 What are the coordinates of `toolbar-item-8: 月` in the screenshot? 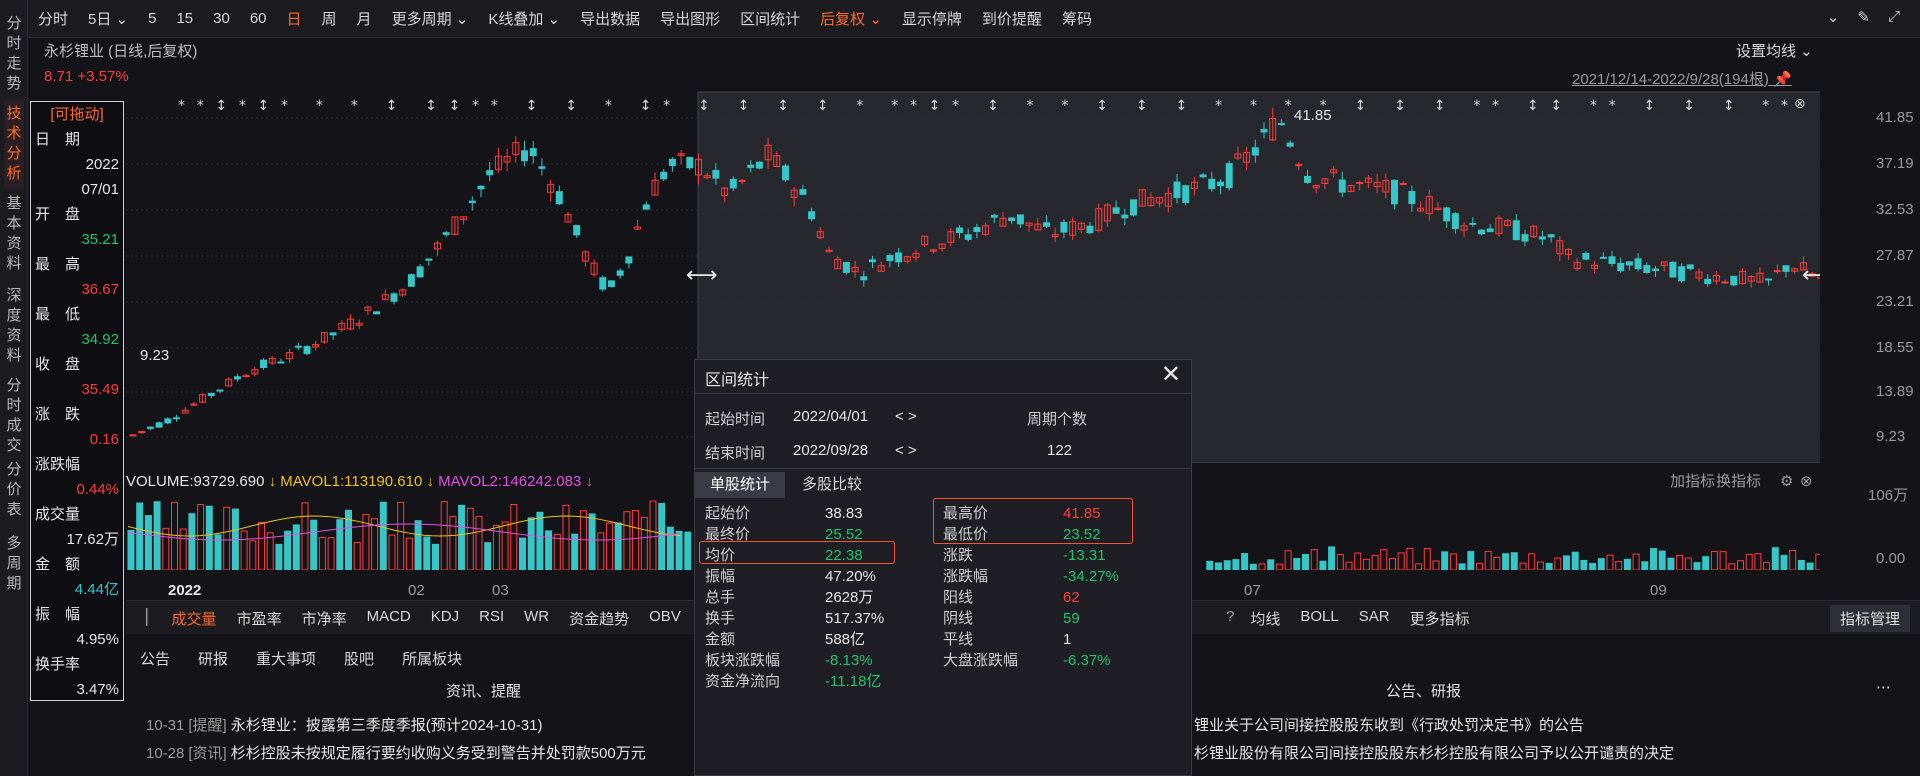 It's located at (364, 18).